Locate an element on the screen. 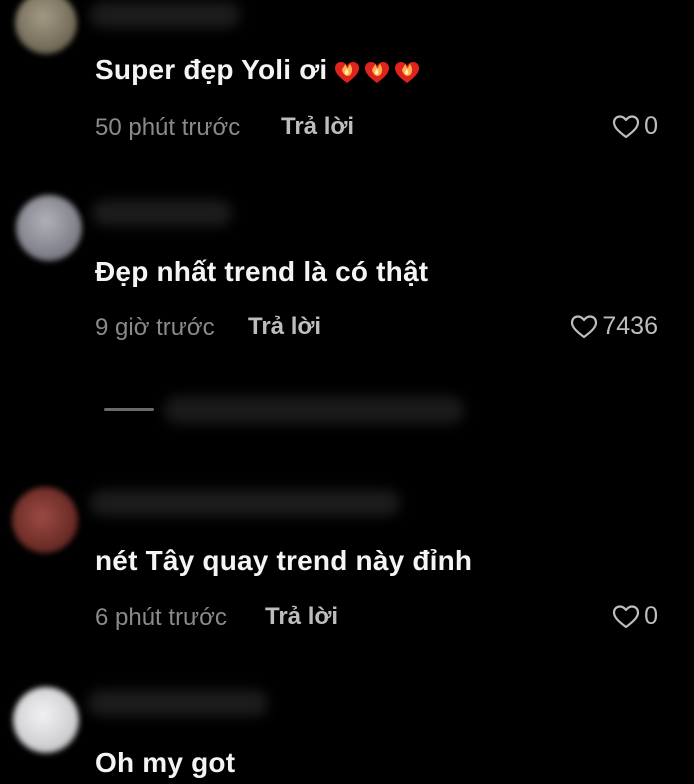 The image size is (694, 784). comment-timestamp: 9 giờ trước is located at coordinates (155, 327).